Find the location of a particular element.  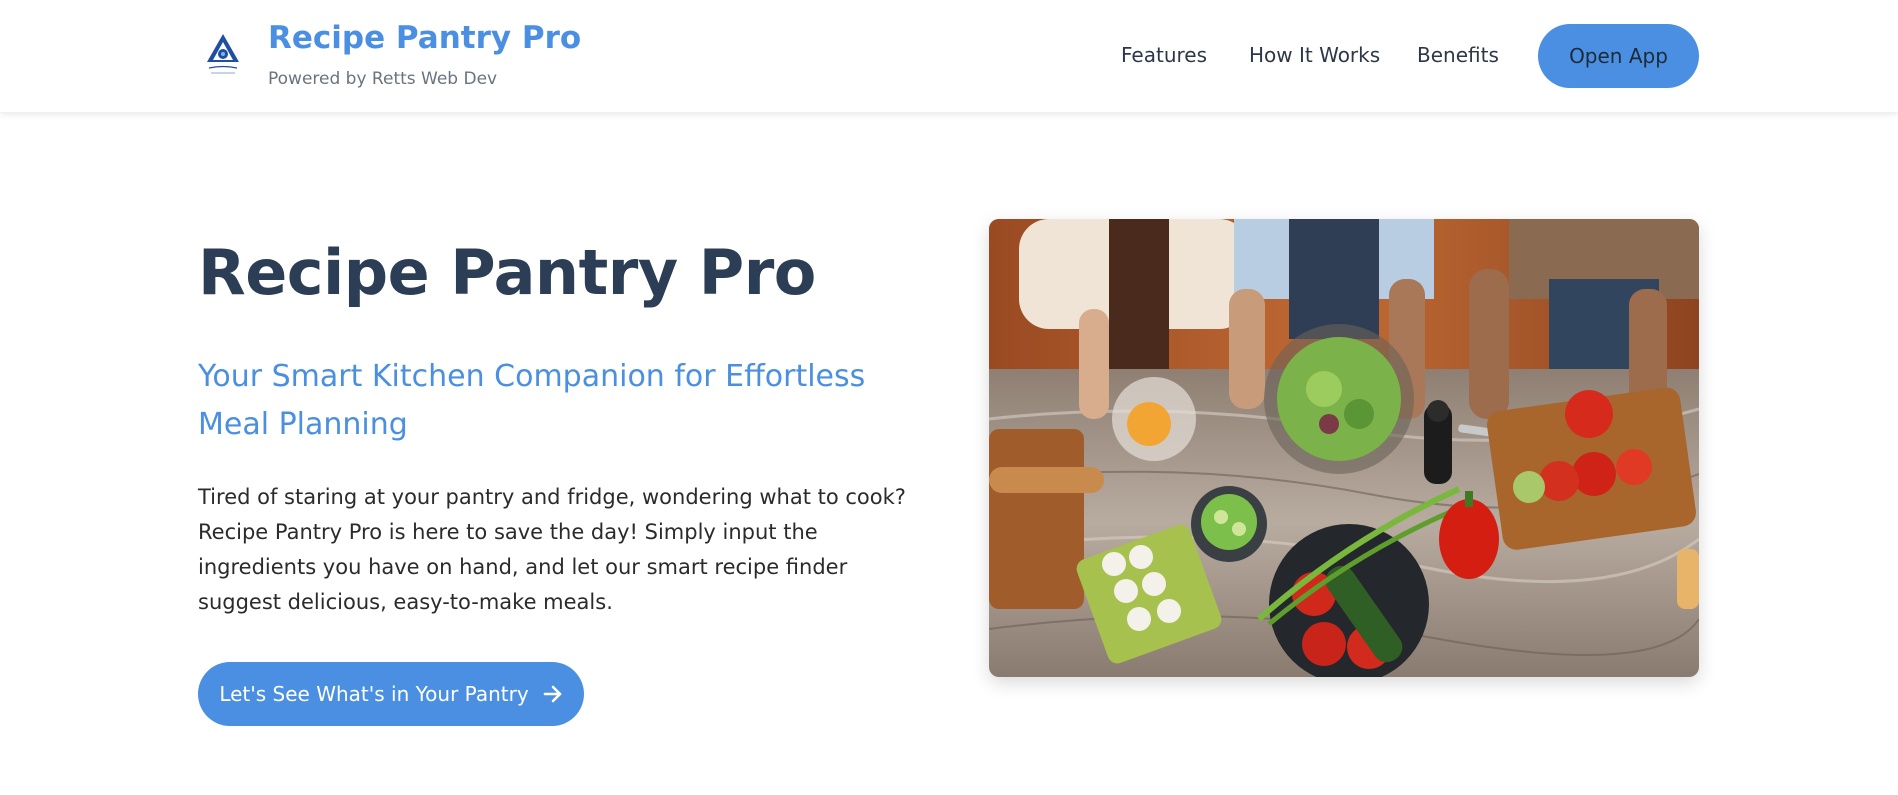

open-app-button: Open App is located at coordinates (1618, 56).